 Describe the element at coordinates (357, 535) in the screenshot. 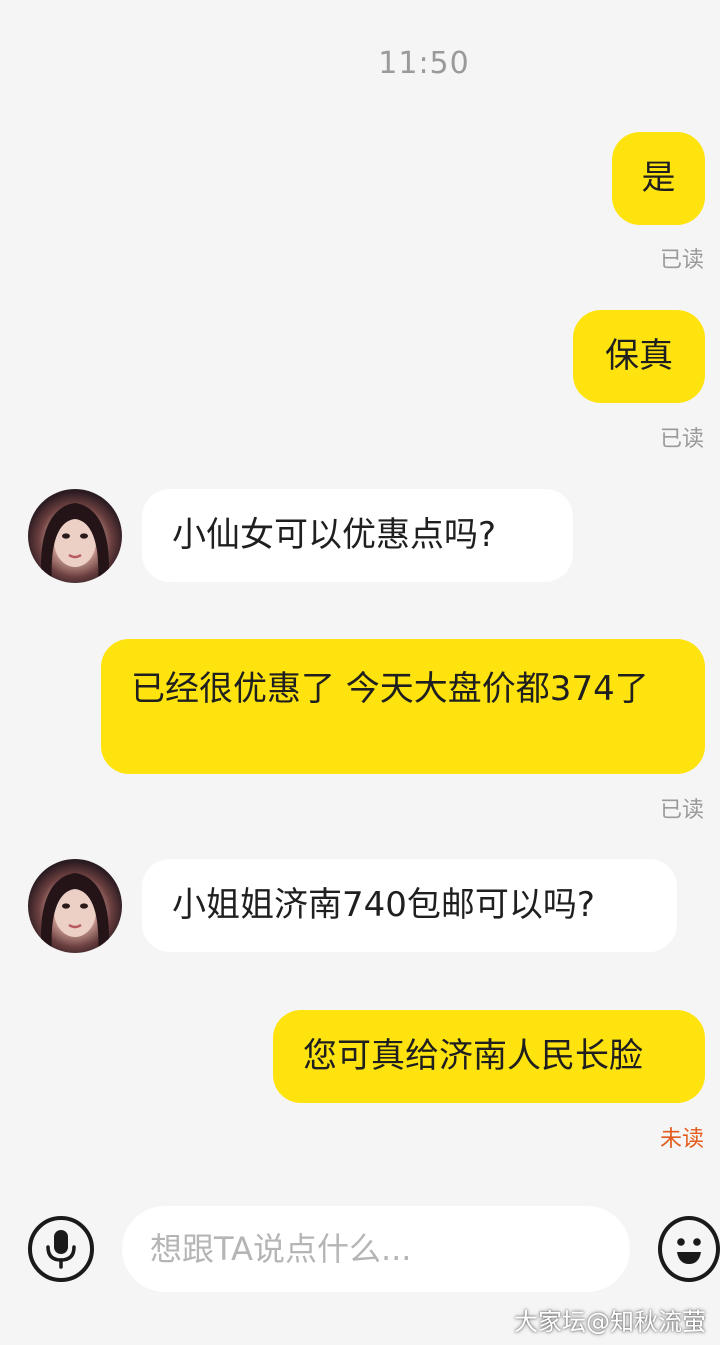

I see `incoming-message-bubble: 小仙女可以优惠点吗?` at that location.